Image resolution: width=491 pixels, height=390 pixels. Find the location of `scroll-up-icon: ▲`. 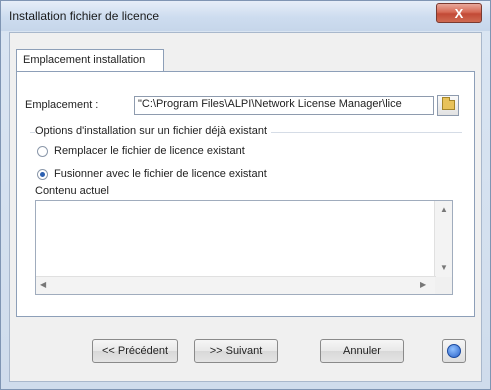

scroll-up-icon: ▲ is located at coordinates (444, 209).